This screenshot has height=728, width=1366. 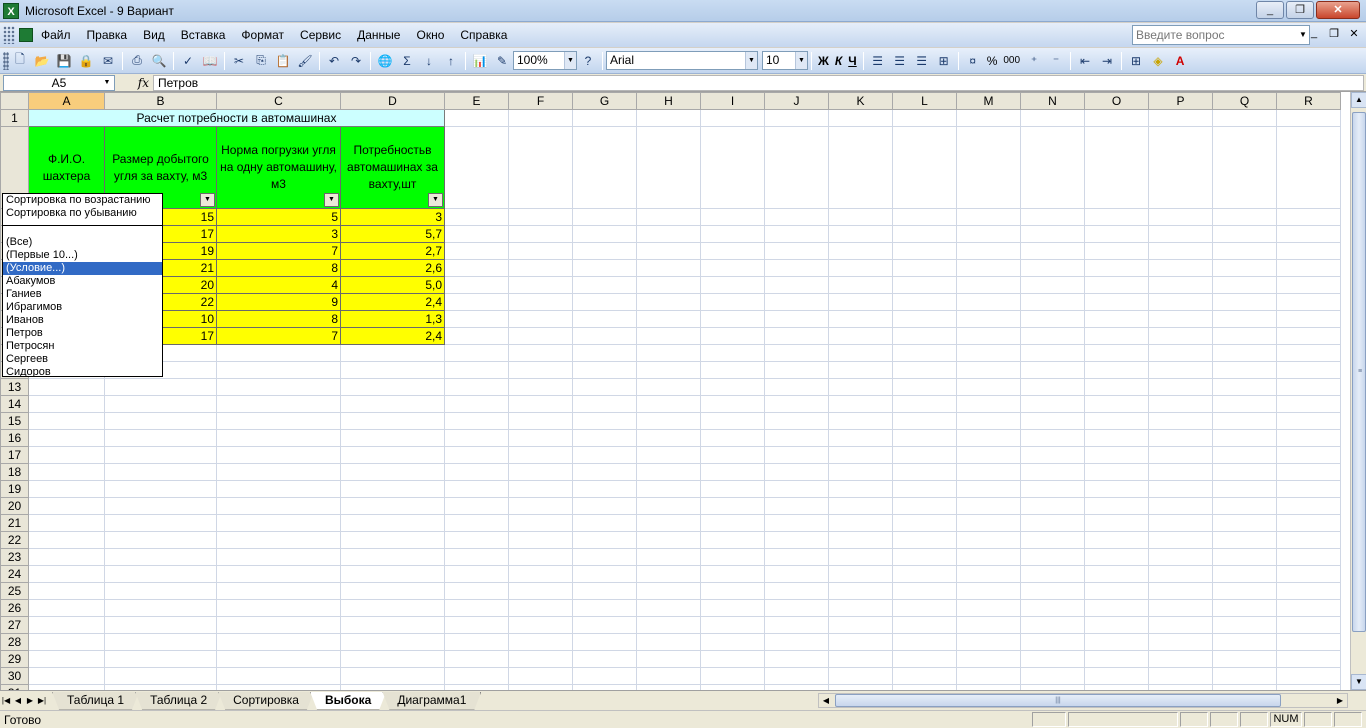 I want to click on help-icon: ?, so click(x=588, y=61).